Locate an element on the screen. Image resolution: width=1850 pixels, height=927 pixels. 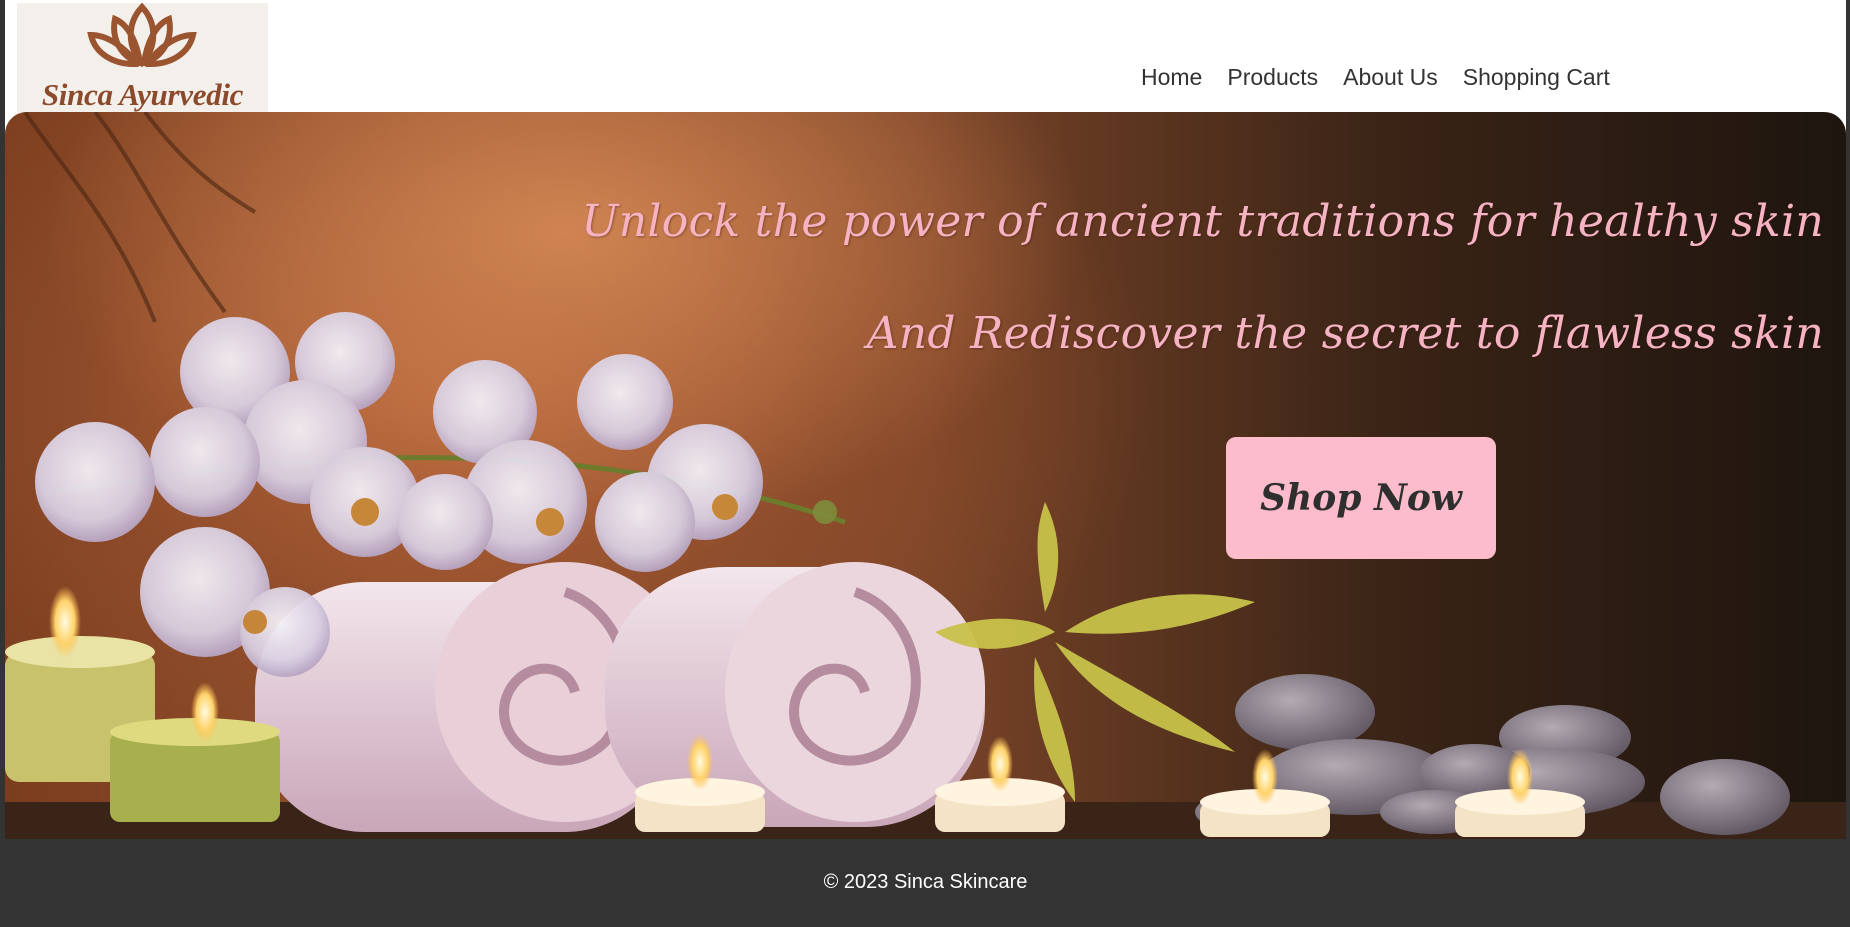
site-footer: © 2023 Sinca Skincare is located at coordinates (925, 883).